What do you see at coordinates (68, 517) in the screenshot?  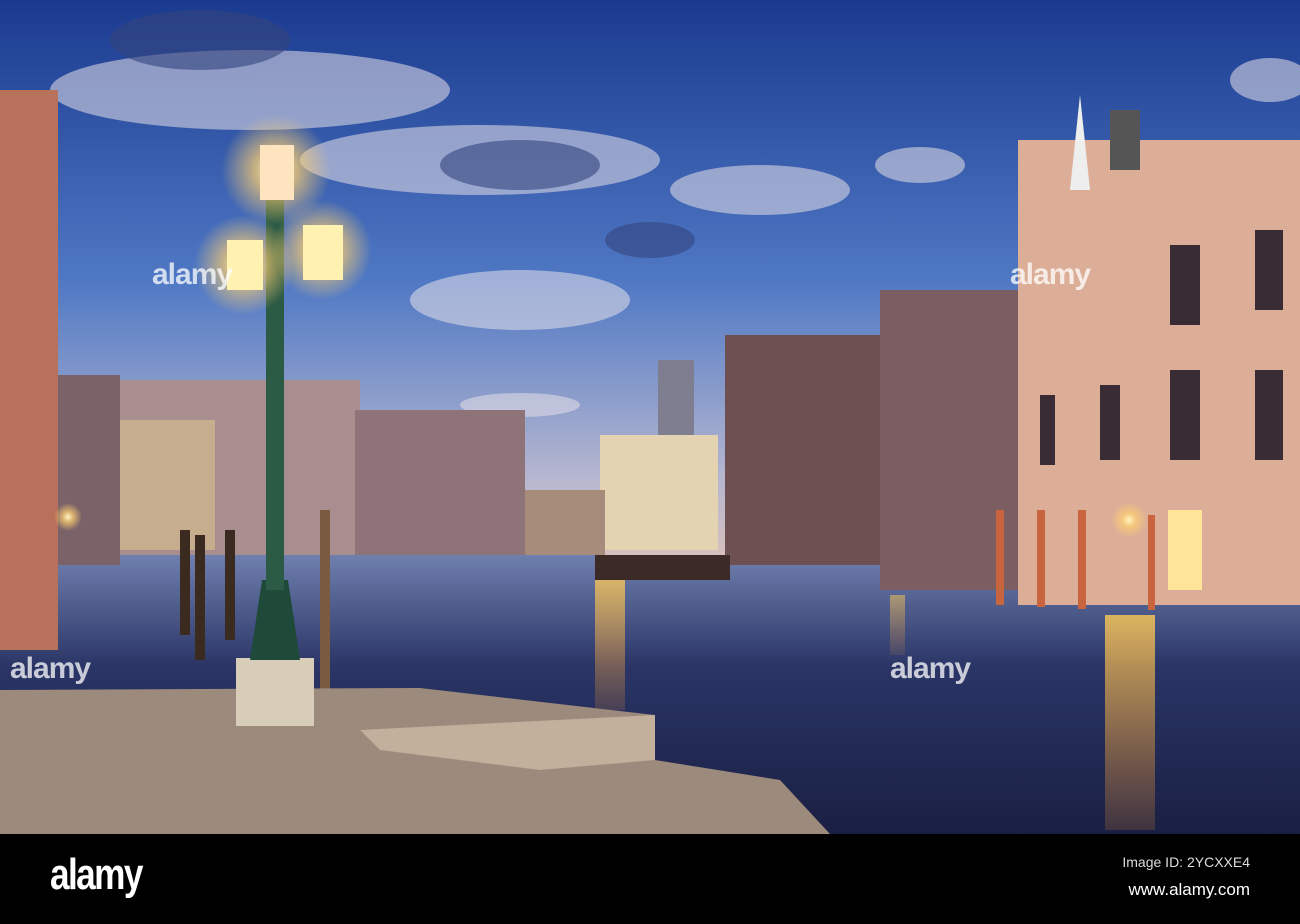 I see `lamp-glow-left` at bounding box center [68, 517].